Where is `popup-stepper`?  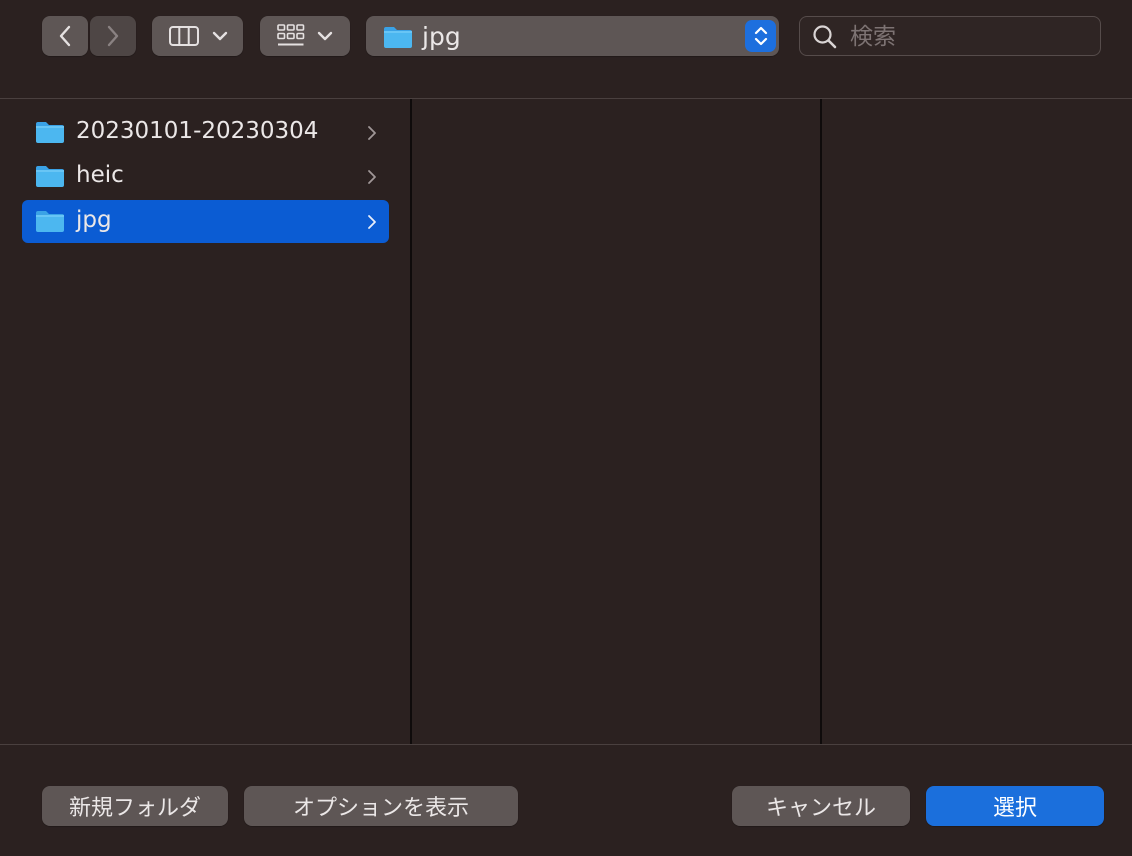
popup-stepper is located at coordinates (760, 36).